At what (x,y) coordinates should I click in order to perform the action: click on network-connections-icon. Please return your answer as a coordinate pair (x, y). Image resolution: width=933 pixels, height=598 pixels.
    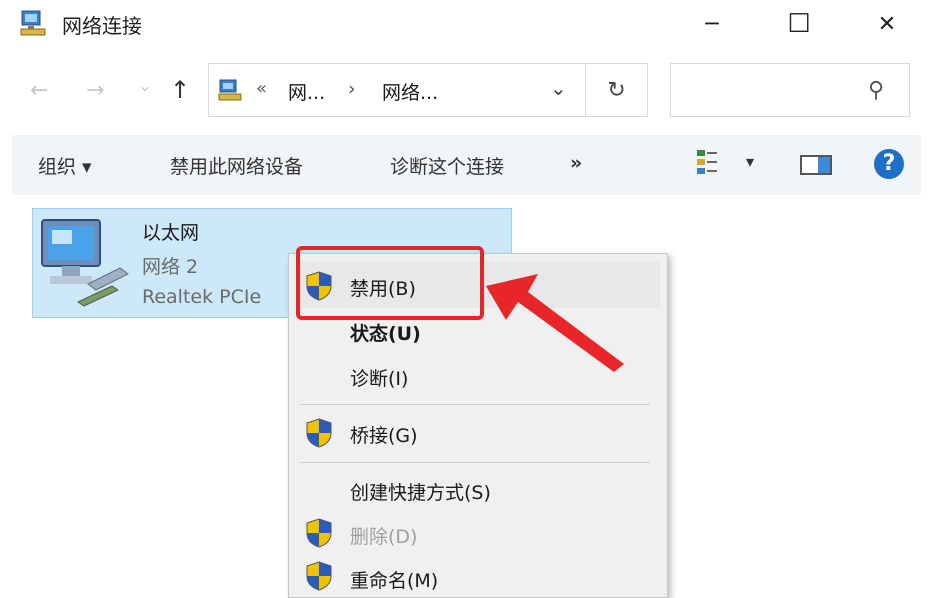
    Looking at the image, I should click on (33, 23).